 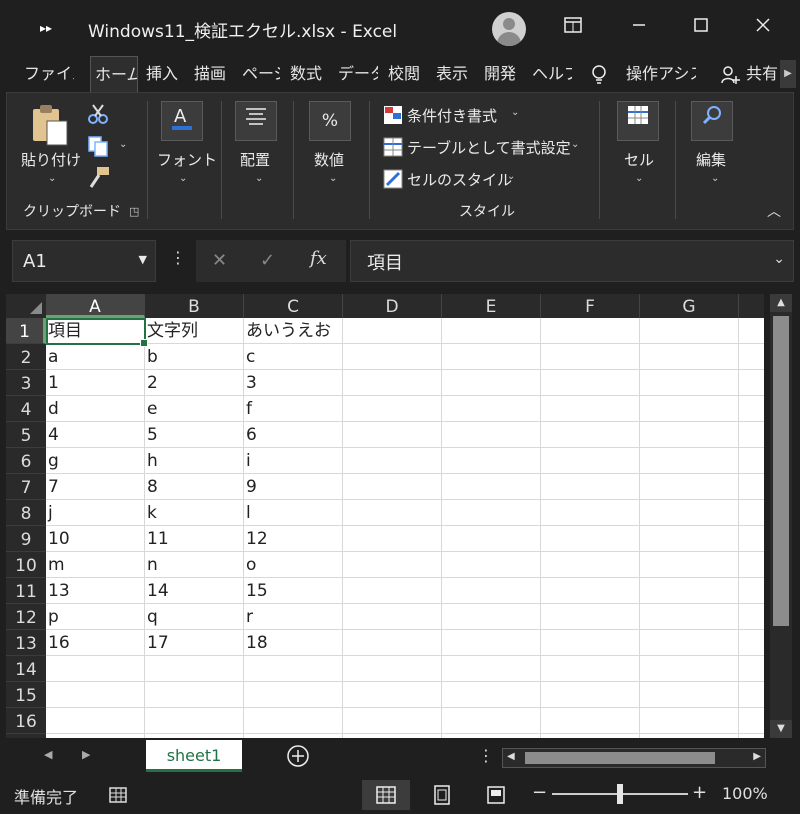 I want to click on tab-data: データ, so click(x=358, y=74).